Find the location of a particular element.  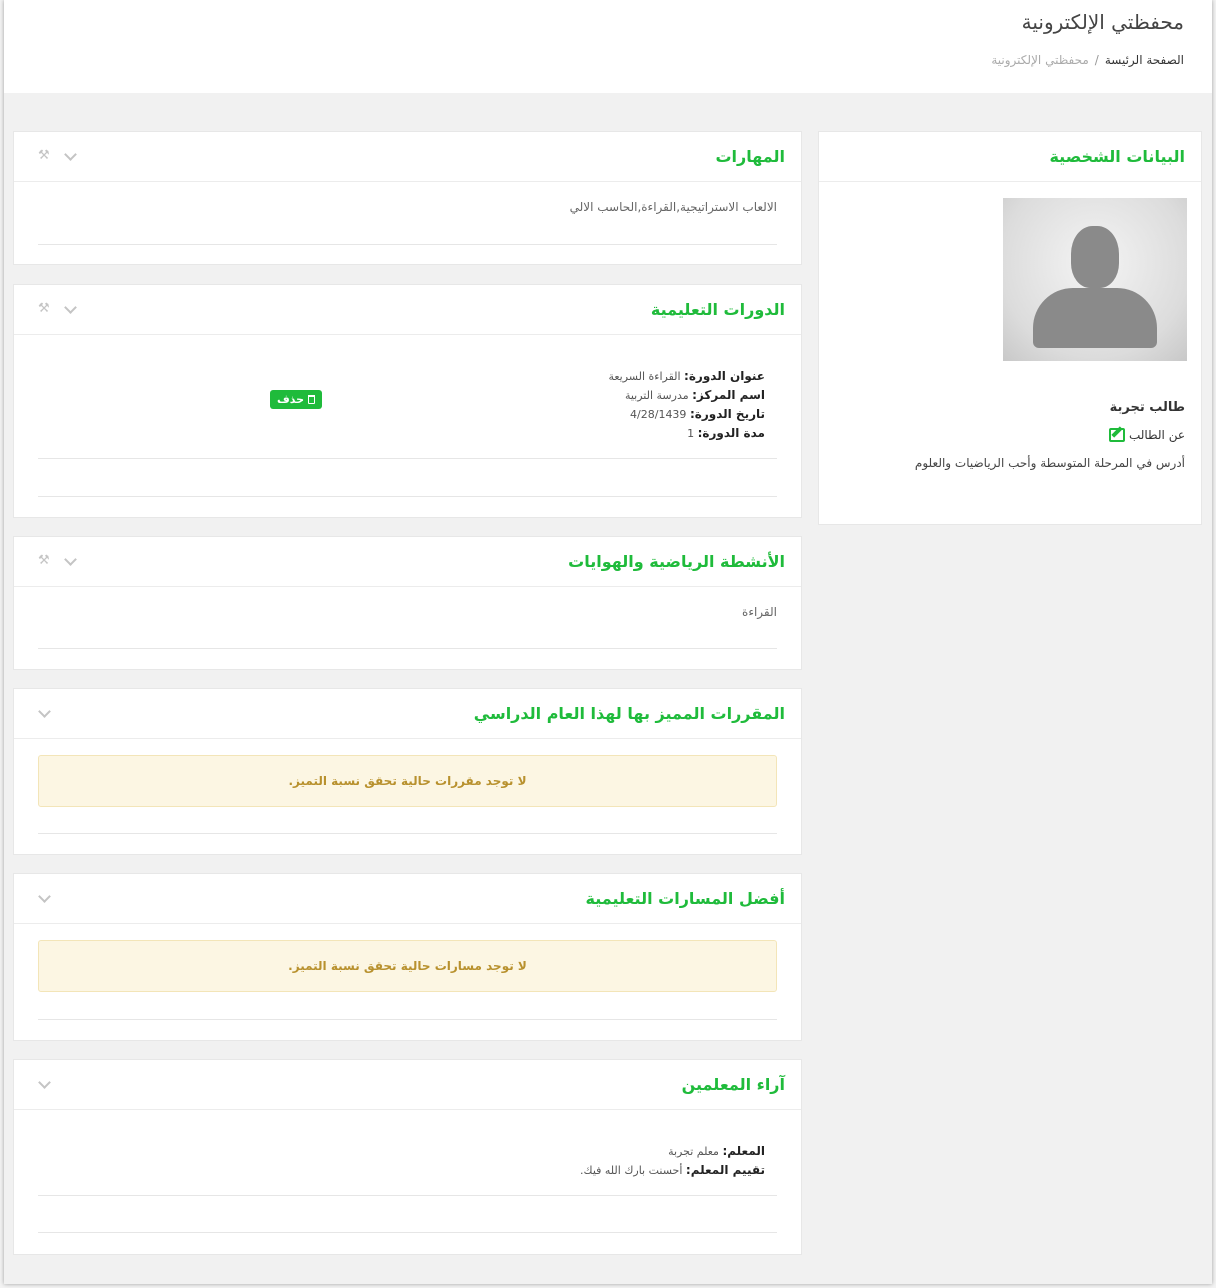

courses-panel-header: الدورات التعليمية ⚒ is located at coordinates (407, 310).